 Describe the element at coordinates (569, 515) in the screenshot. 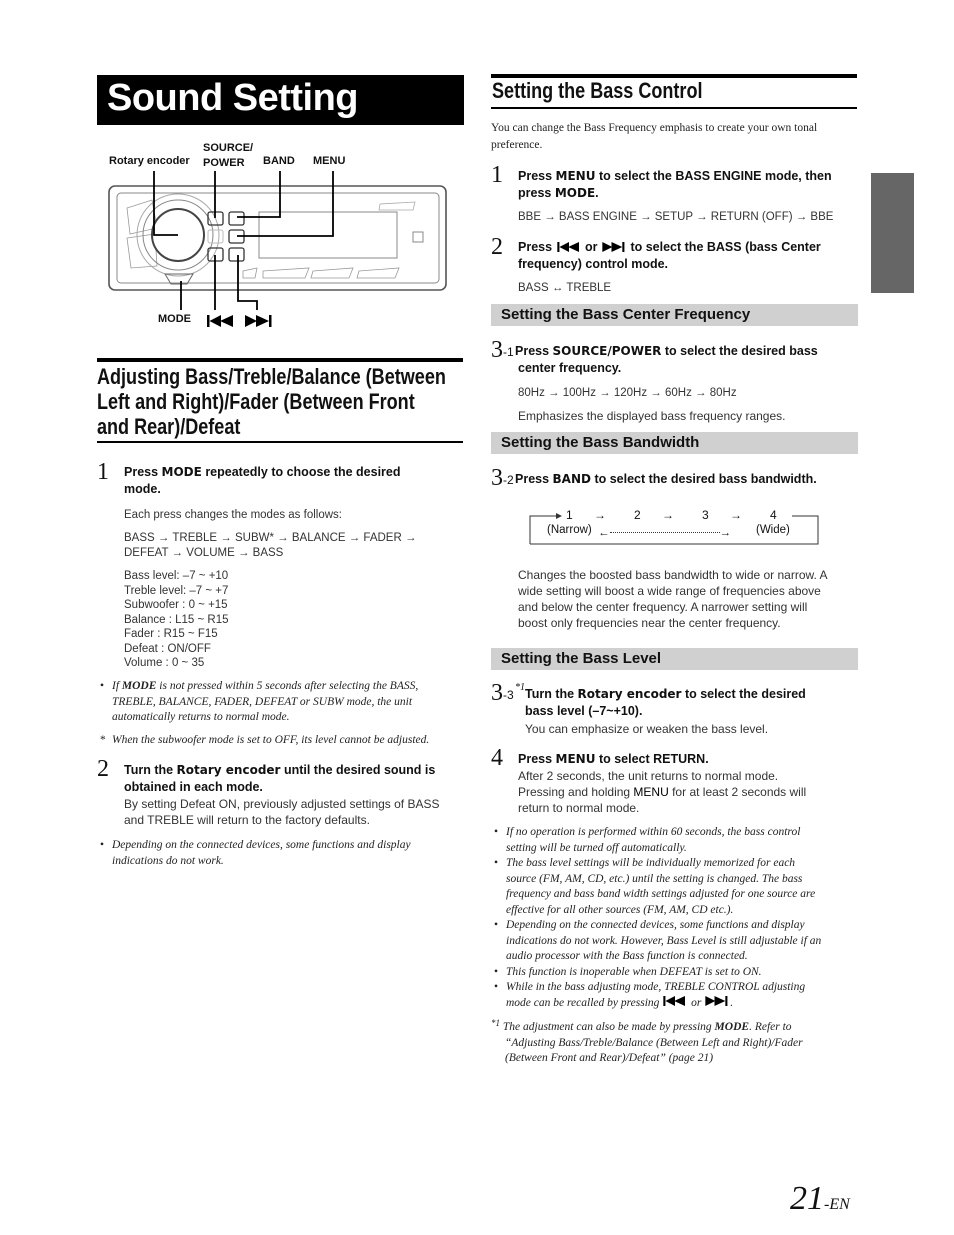

I see `bw-value-1: 1` at that location.